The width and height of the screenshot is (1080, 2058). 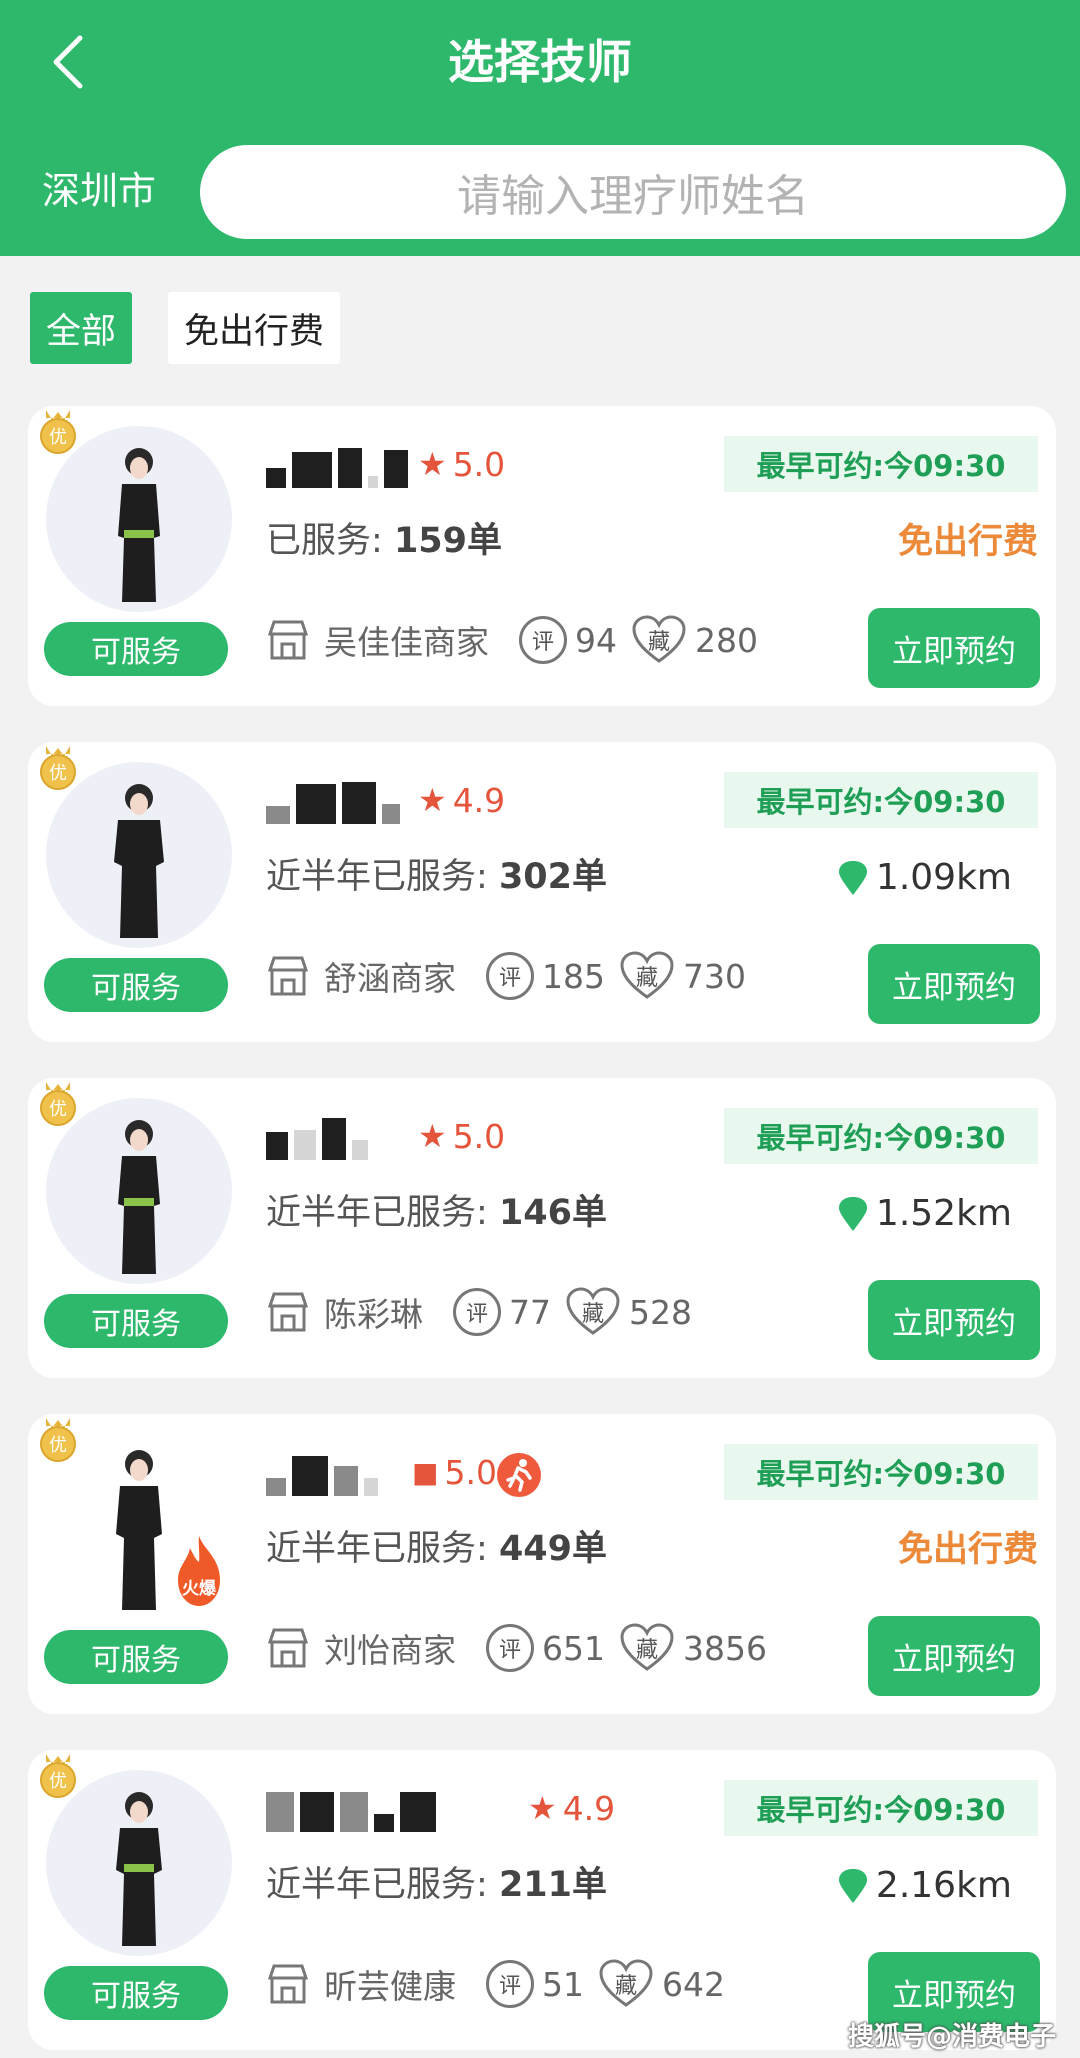 I want to click on header-bar: 选择技师 深圳市 请输入理疗师姓名, so click(x=540, y=128).